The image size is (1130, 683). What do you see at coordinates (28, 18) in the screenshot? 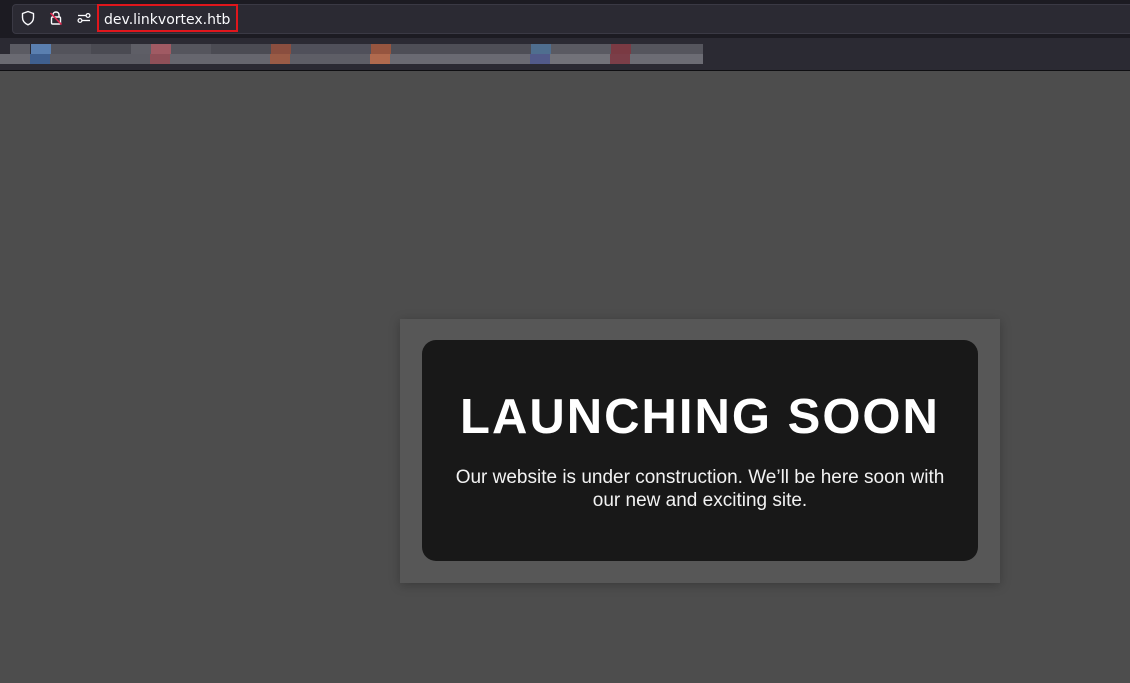
I see `shield-icon` at bounding box center [28, 18].